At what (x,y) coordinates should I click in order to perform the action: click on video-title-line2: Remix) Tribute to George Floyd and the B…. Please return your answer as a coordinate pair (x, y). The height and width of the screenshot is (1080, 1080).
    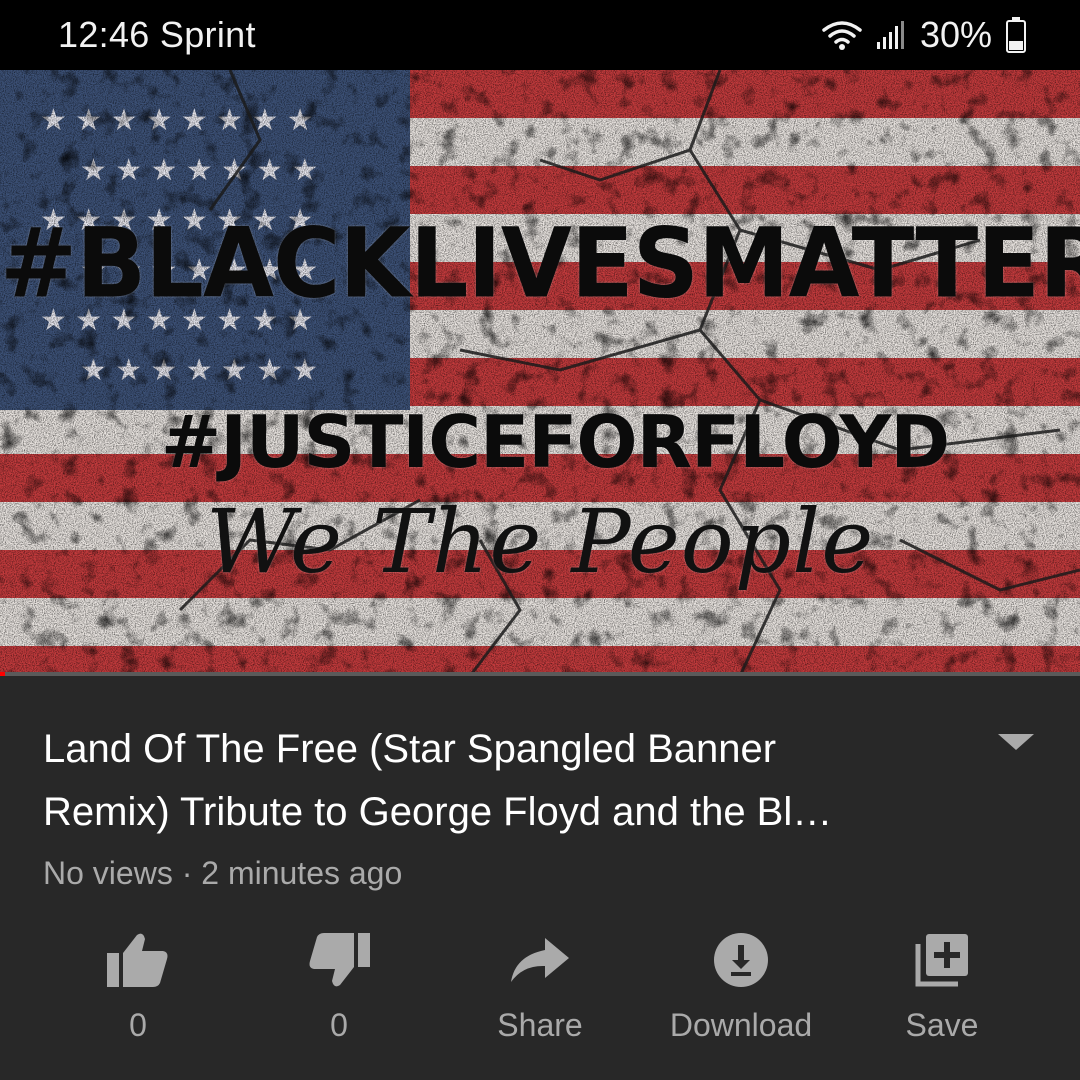
    Looking at the image, I should click on (438, 812).